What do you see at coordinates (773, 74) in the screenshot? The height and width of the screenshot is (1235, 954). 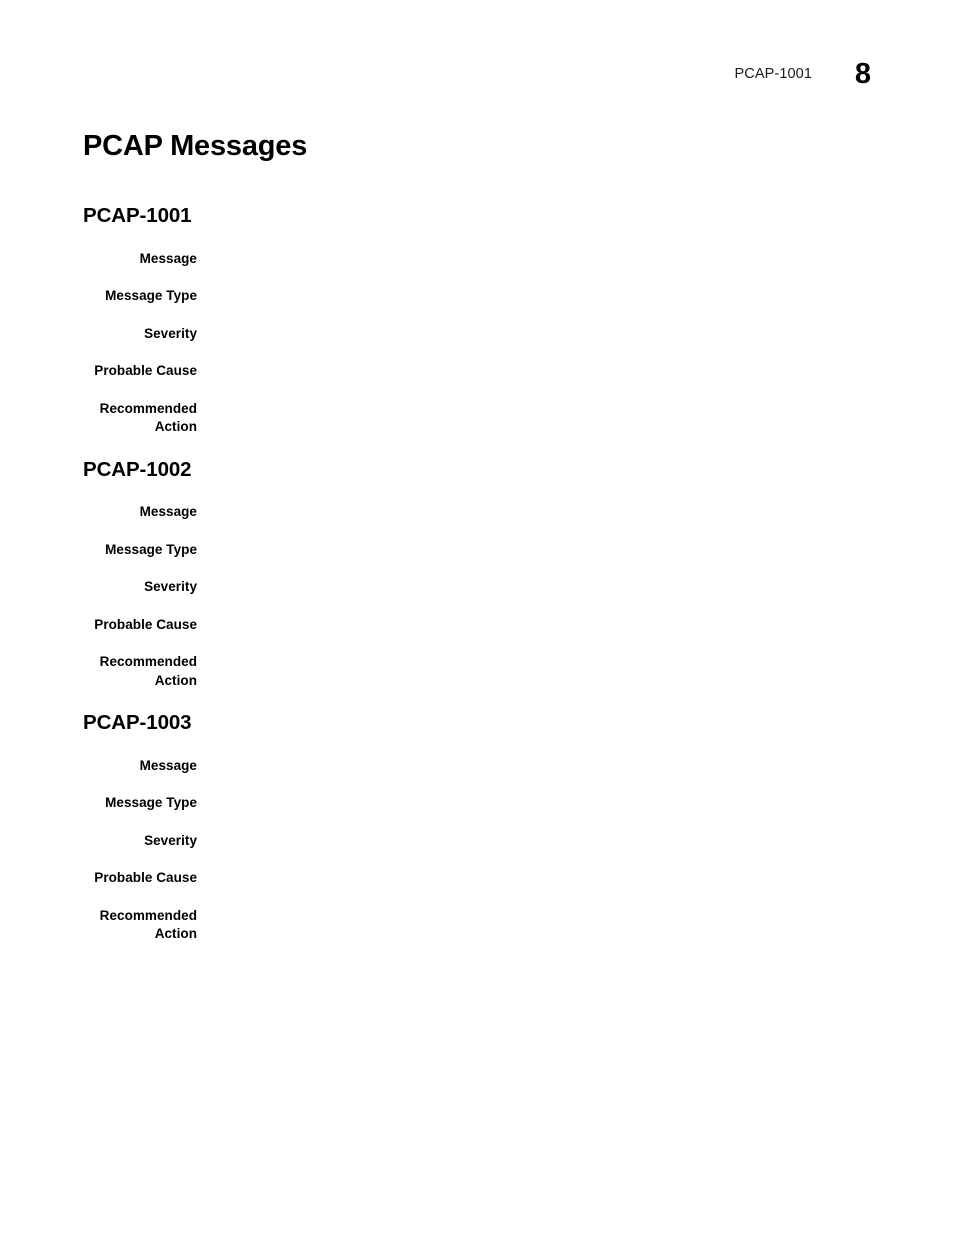 I see `header-message-reference: PCAP-1001` at bounding box center [773, 74].